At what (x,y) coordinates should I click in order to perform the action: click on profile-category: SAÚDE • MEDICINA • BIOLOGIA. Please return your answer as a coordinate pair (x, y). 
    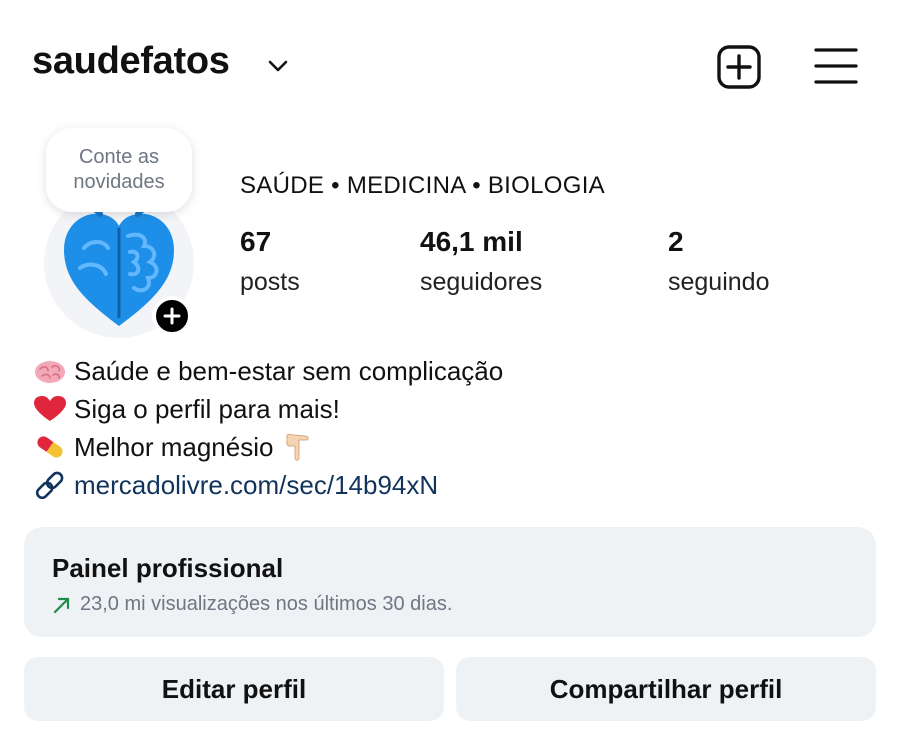
    Looking at the image, I should click on (422, 185).